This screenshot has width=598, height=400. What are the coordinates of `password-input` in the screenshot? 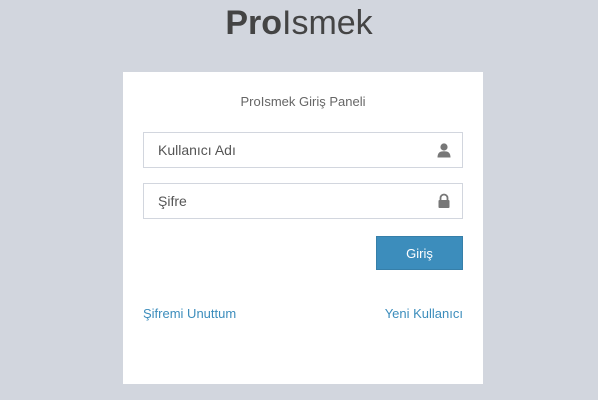 It's located at (286, 201).